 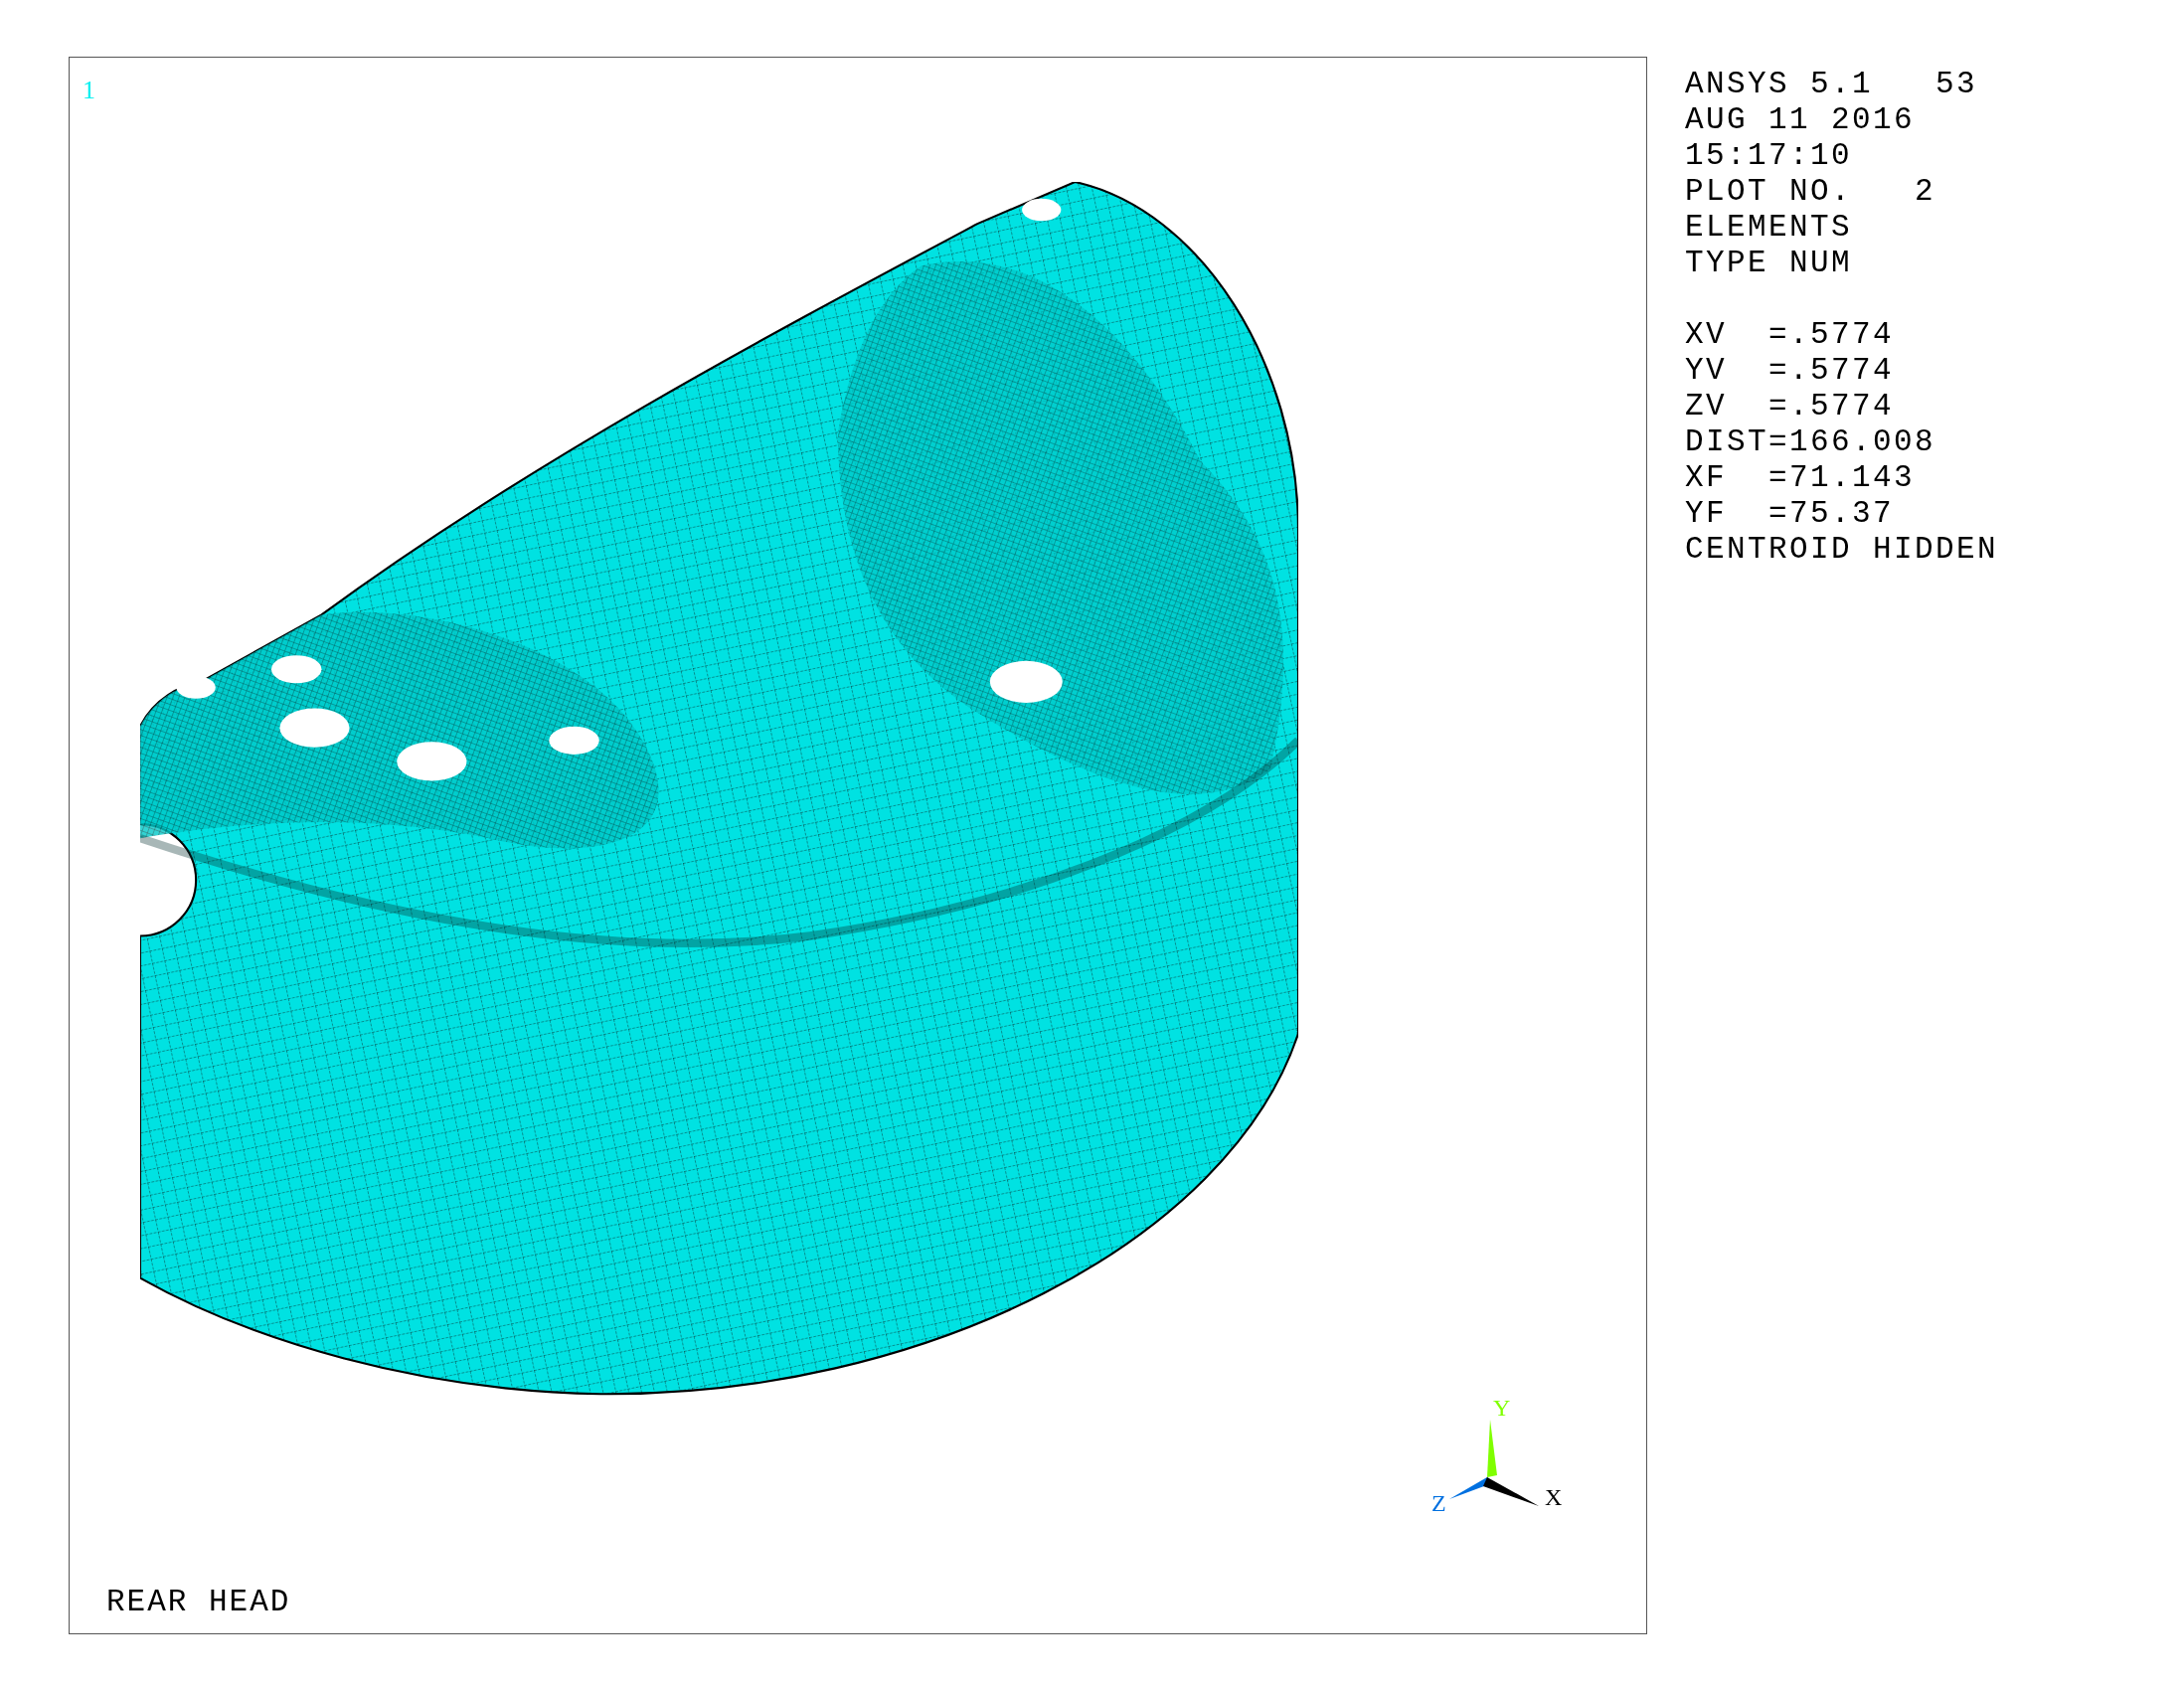 What do you see at coordinates (1554, 1497) in the screenshot?
I see `axis-label: X` at bounding box center [1554, 1497].